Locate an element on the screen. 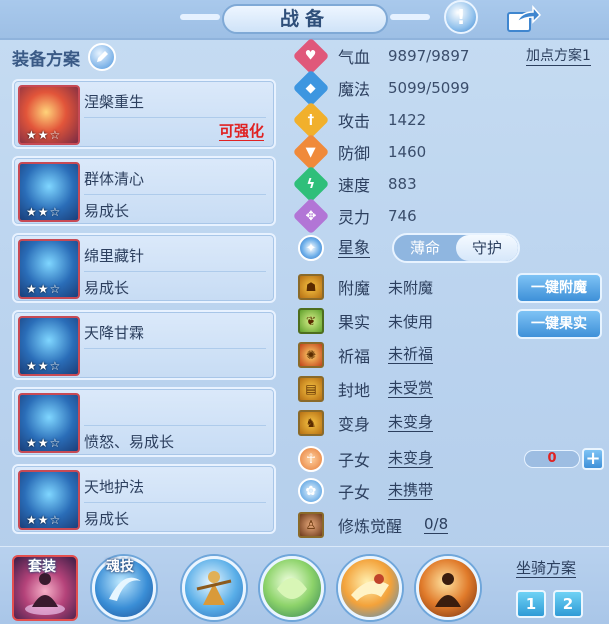 This screenshot has height=624, width=609. extra-row-transform: ♞ 变身 未变身 is located at coordinates (365, 423).